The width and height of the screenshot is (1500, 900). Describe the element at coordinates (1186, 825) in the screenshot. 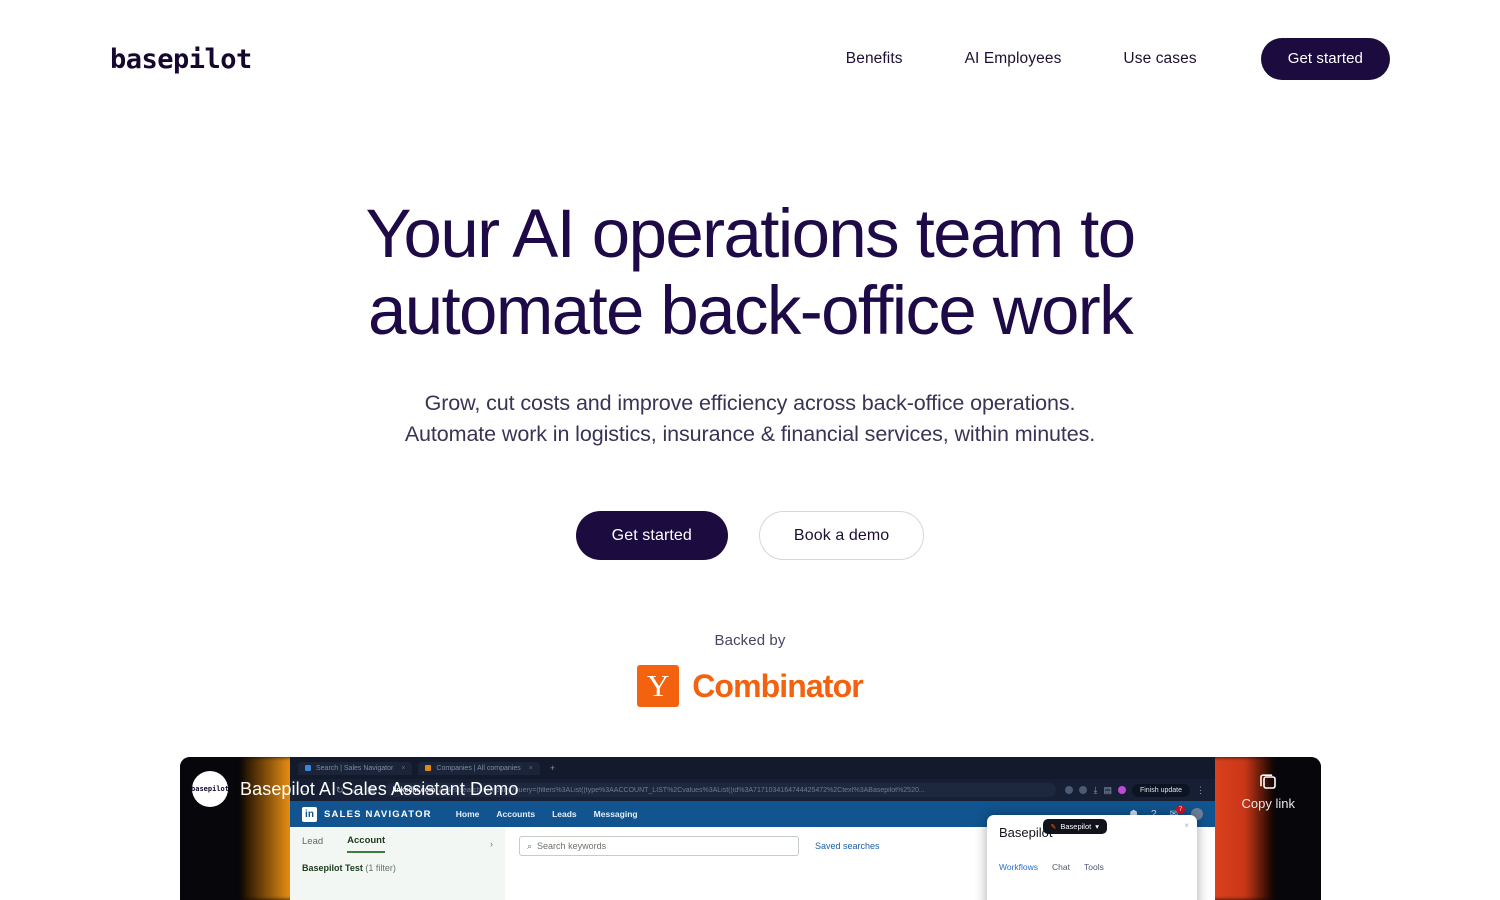

I see `panel-close-icon: ×` at that location.